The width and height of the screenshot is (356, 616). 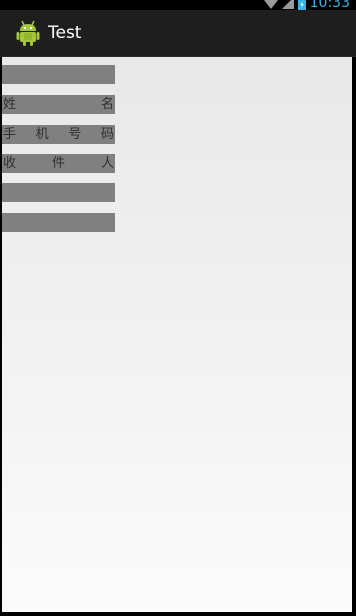 What do you see at coordinates (75, 134) in the screenshot?
I see `field-label-char: 号` at bounding box center [75, 134].